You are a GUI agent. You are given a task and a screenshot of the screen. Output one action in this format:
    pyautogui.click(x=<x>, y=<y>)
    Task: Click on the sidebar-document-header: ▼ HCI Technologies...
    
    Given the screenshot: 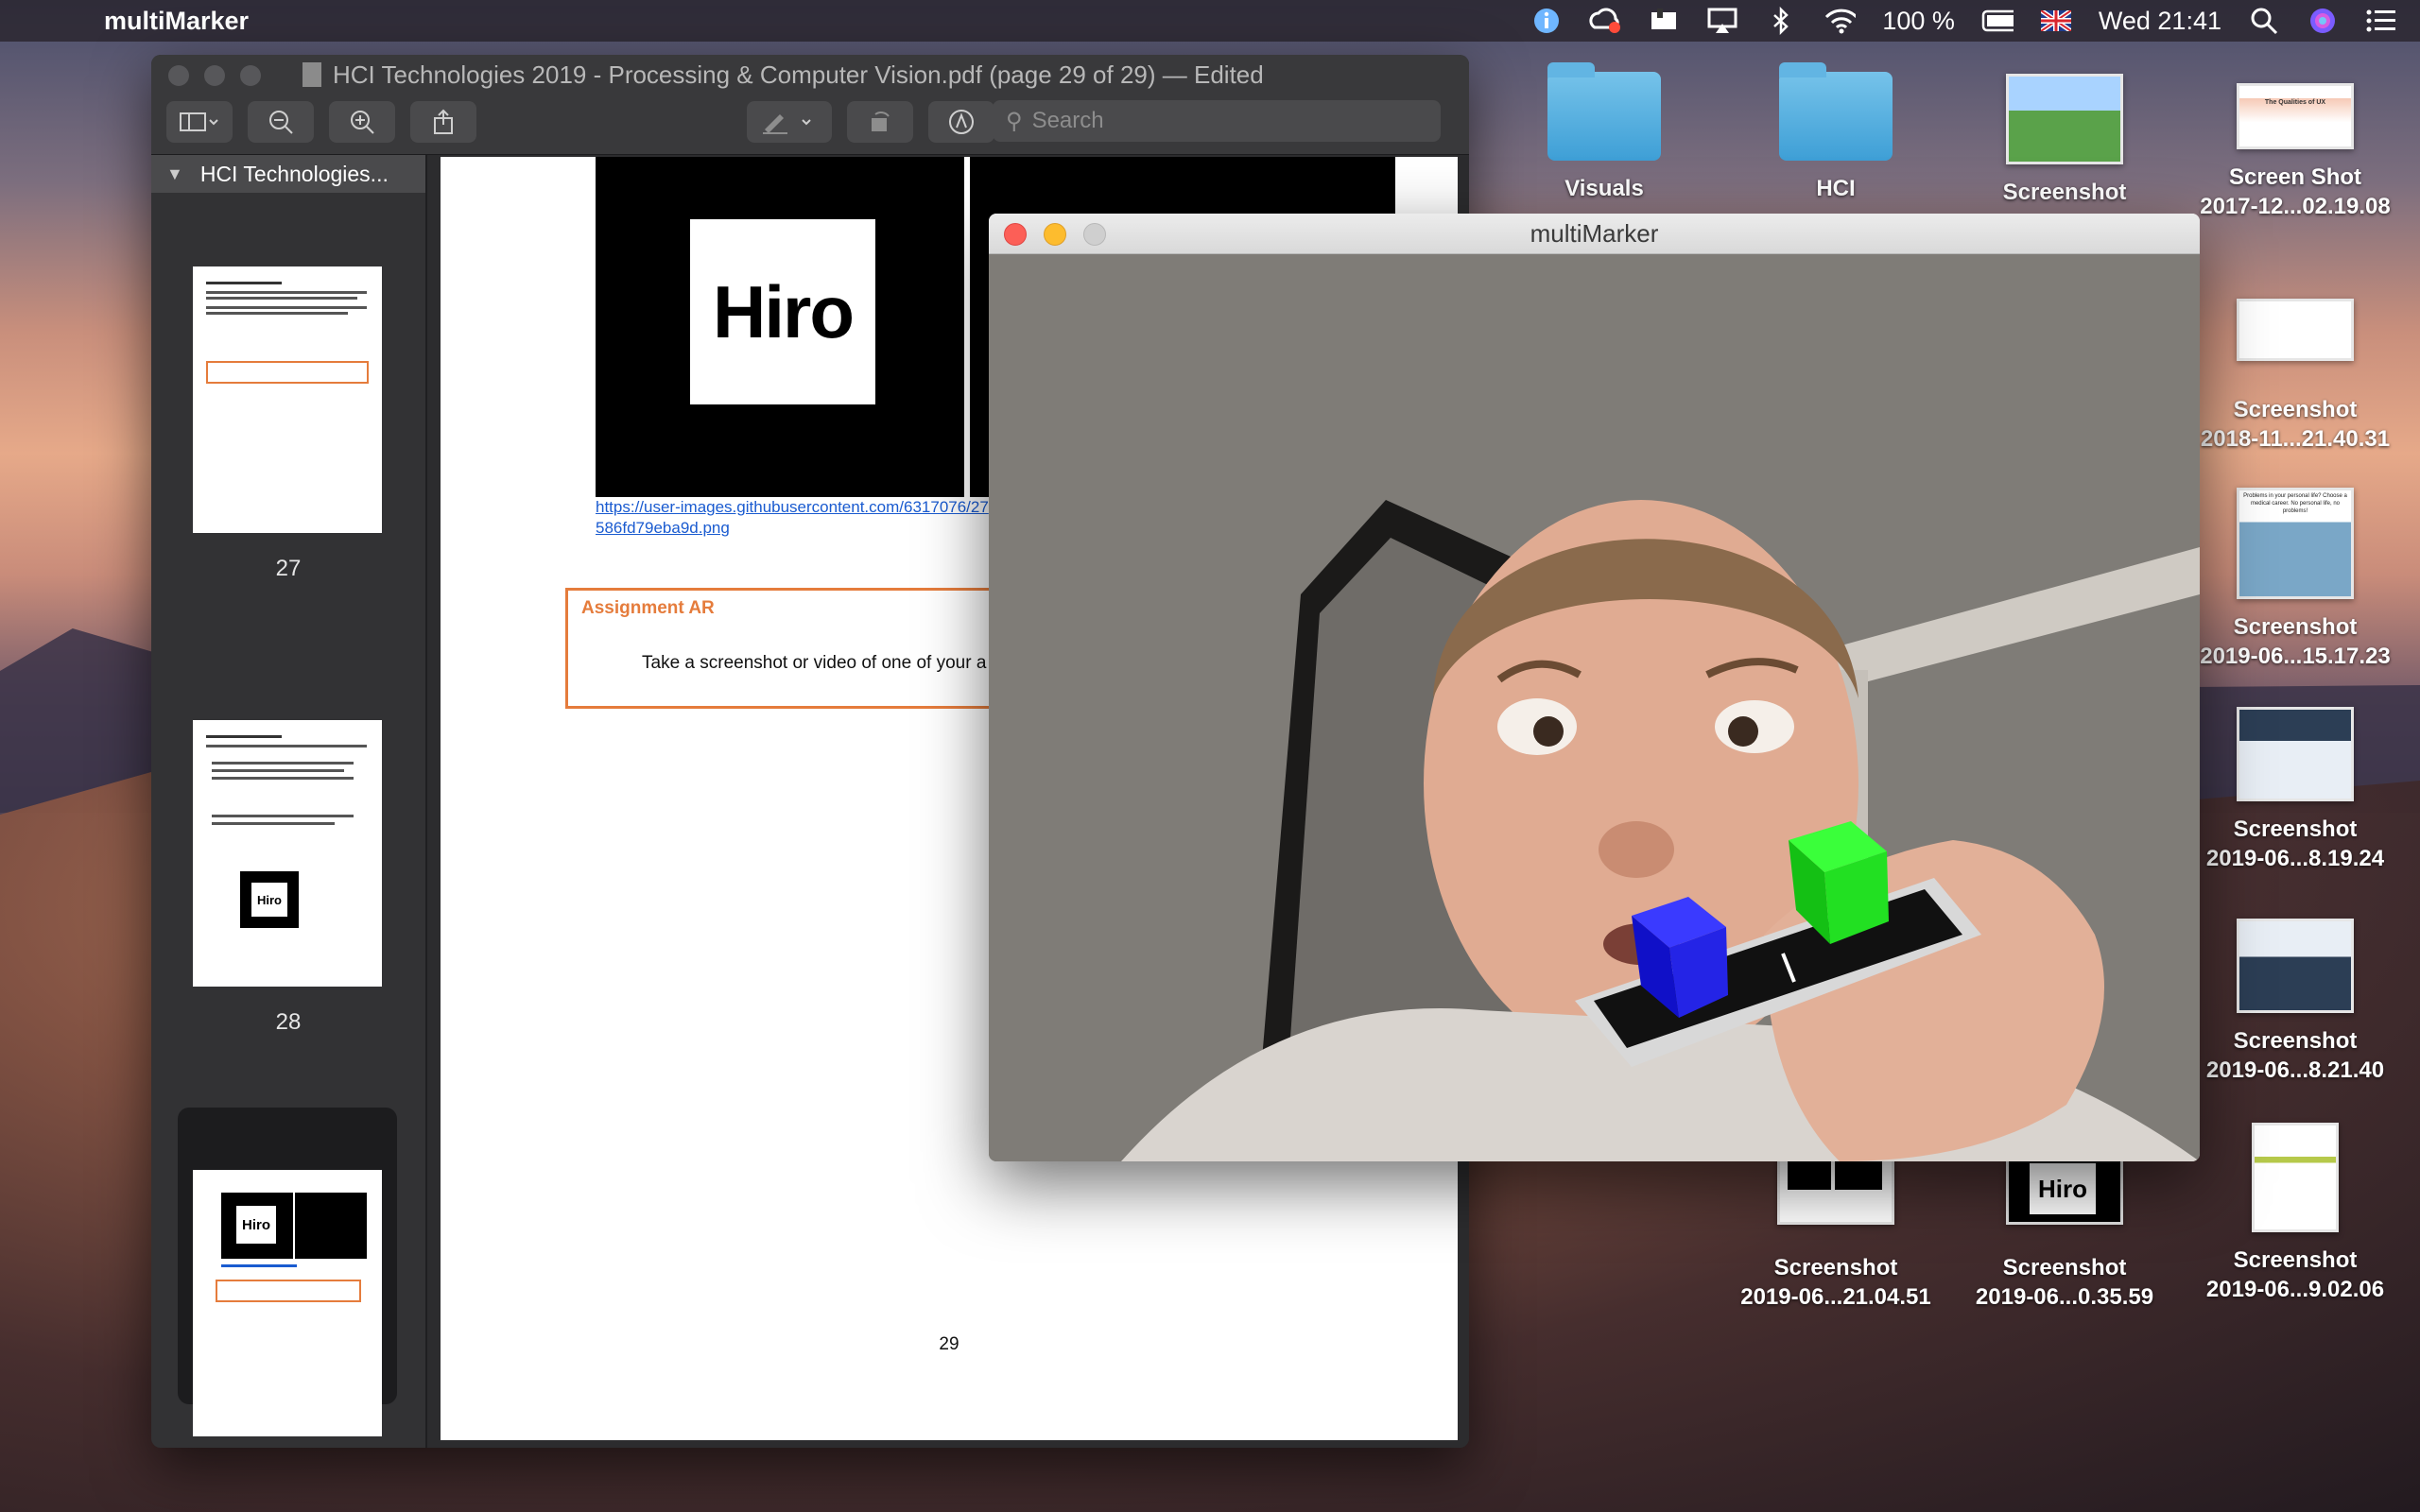 What is the action you would take?
    pyautogui.click(x=288, y=174)
    